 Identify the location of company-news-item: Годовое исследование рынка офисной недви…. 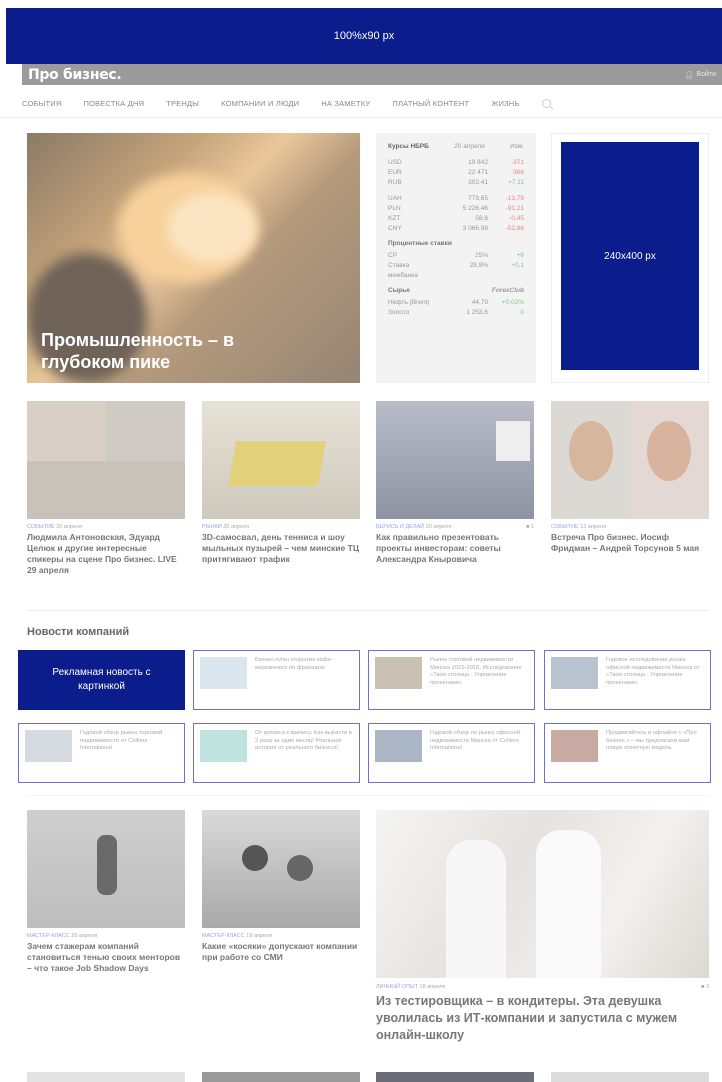
(627, 680).